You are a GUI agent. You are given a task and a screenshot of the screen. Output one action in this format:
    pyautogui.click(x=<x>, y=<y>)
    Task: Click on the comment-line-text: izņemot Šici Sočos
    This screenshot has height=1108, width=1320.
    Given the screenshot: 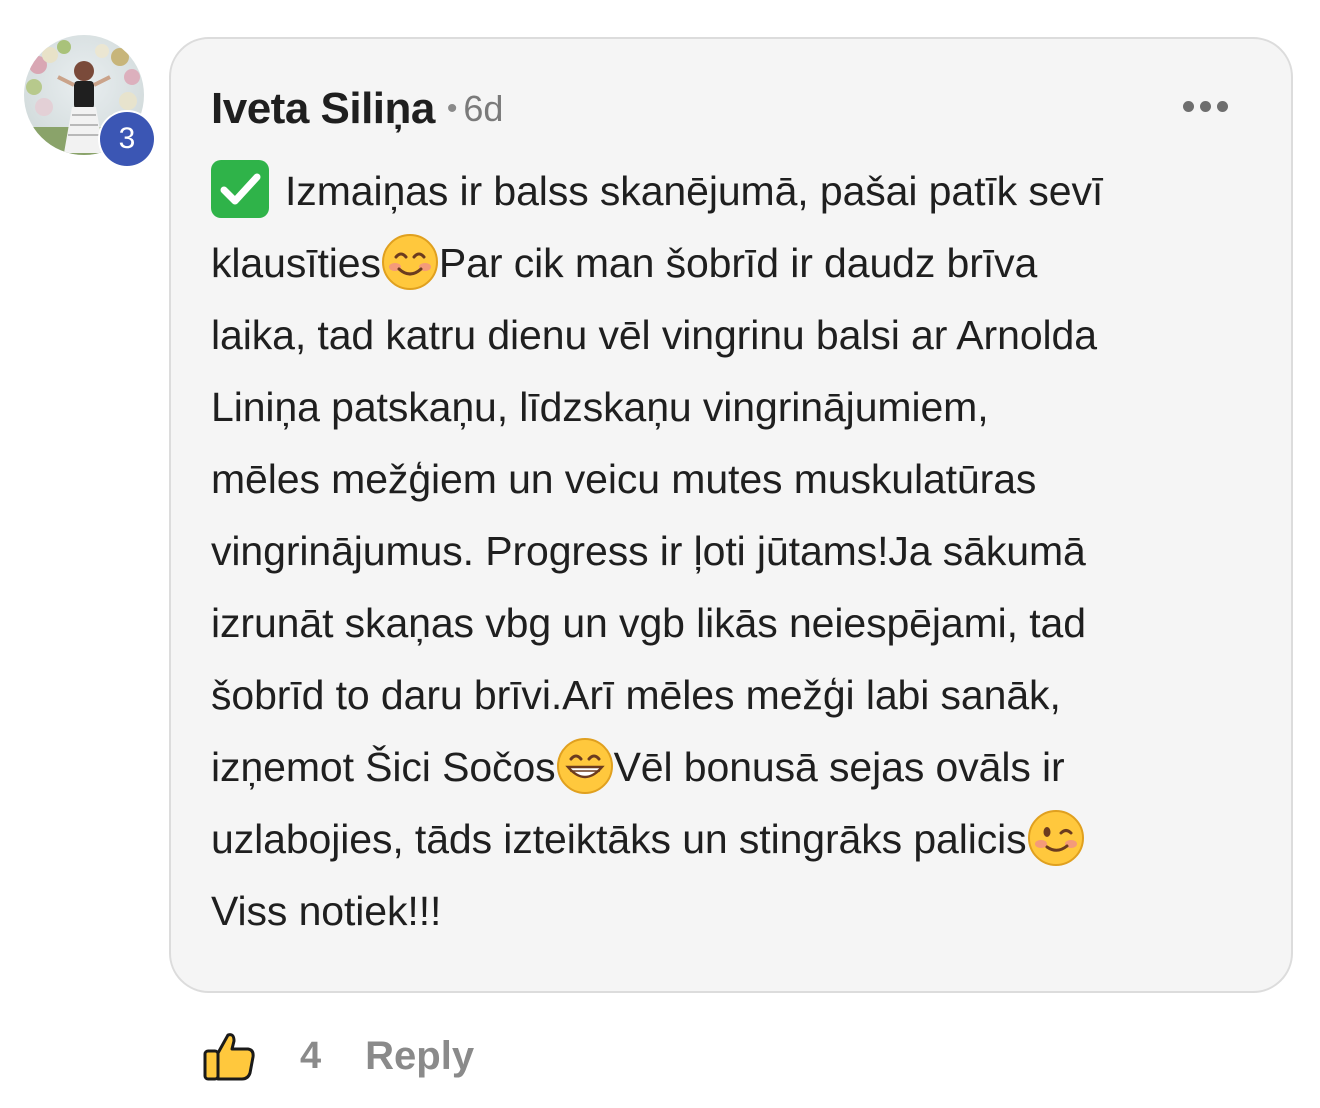 What is the action you would take?
    pyautogui.click(x=383, y=767)
    